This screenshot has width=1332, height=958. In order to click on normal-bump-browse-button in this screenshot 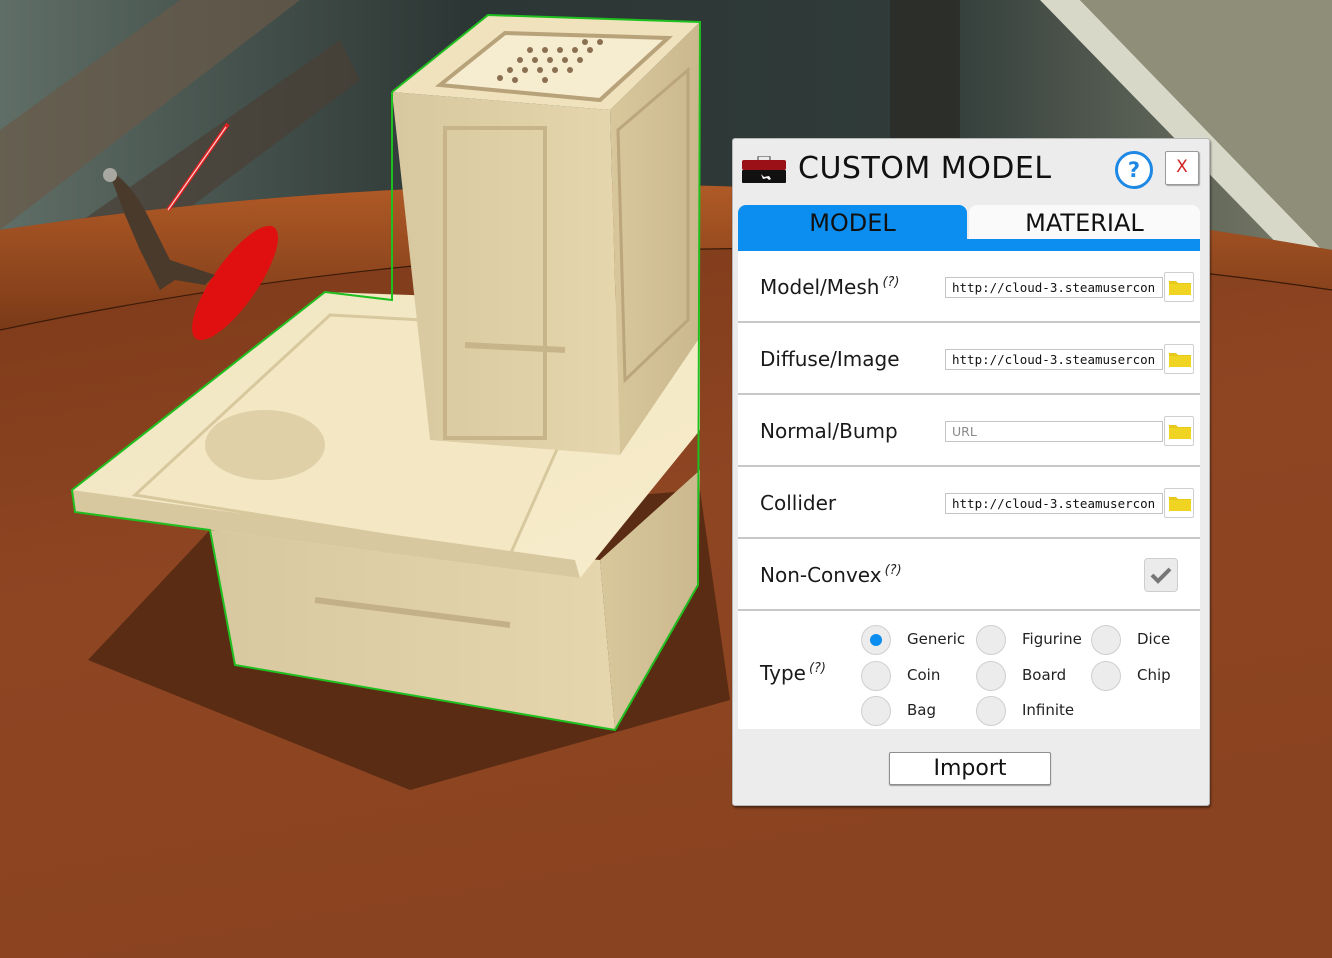, I will do `click(1179, 431)`.